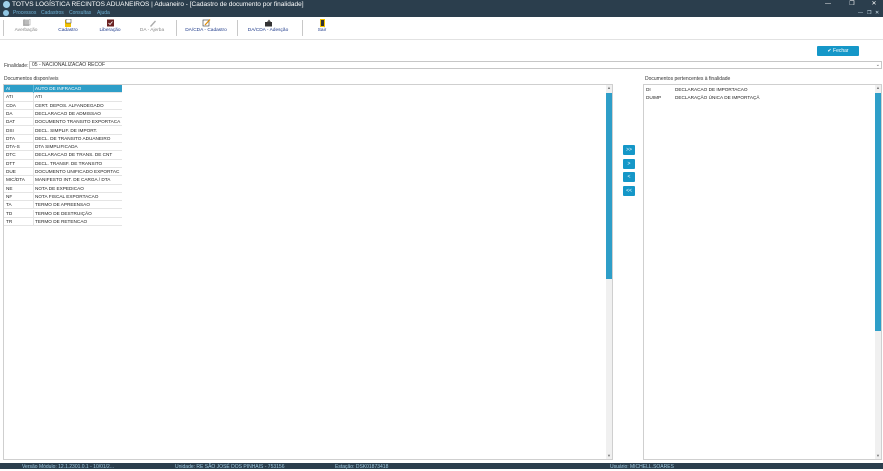  Describe the element at coordinates (3, 28) in the screenshot. I see `toolbar-separator` at that location.